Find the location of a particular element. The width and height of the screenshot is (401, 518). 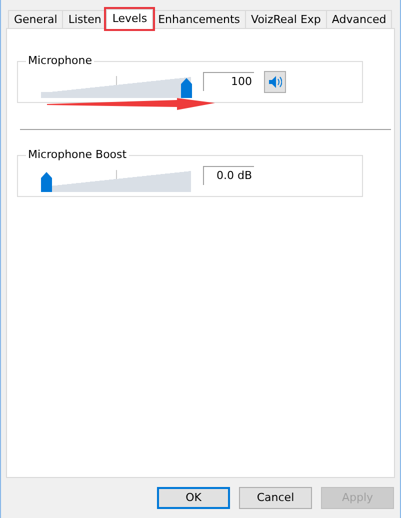

tab: VoizReal Exp is located at coordinates (286, 19).